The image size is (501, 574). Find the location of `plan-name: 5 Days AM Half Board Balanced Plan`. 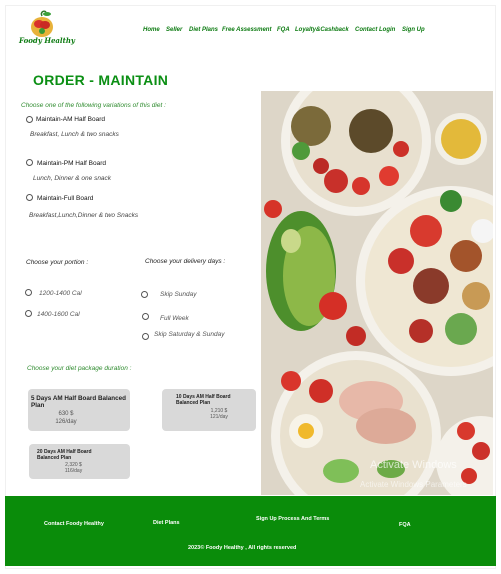

plan-name: 5 Days AM Half Board Balanced Plan is located at coordinates (78, 402).